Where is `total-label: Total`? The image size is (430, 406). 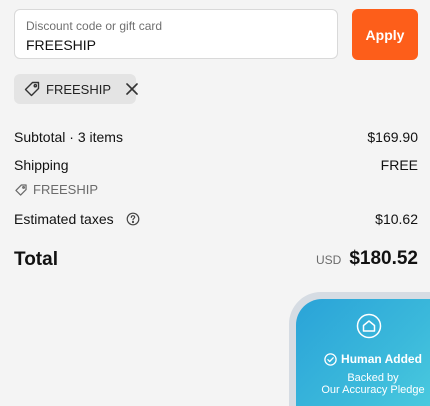 total-label: Total is located at coordinates (36, 259).